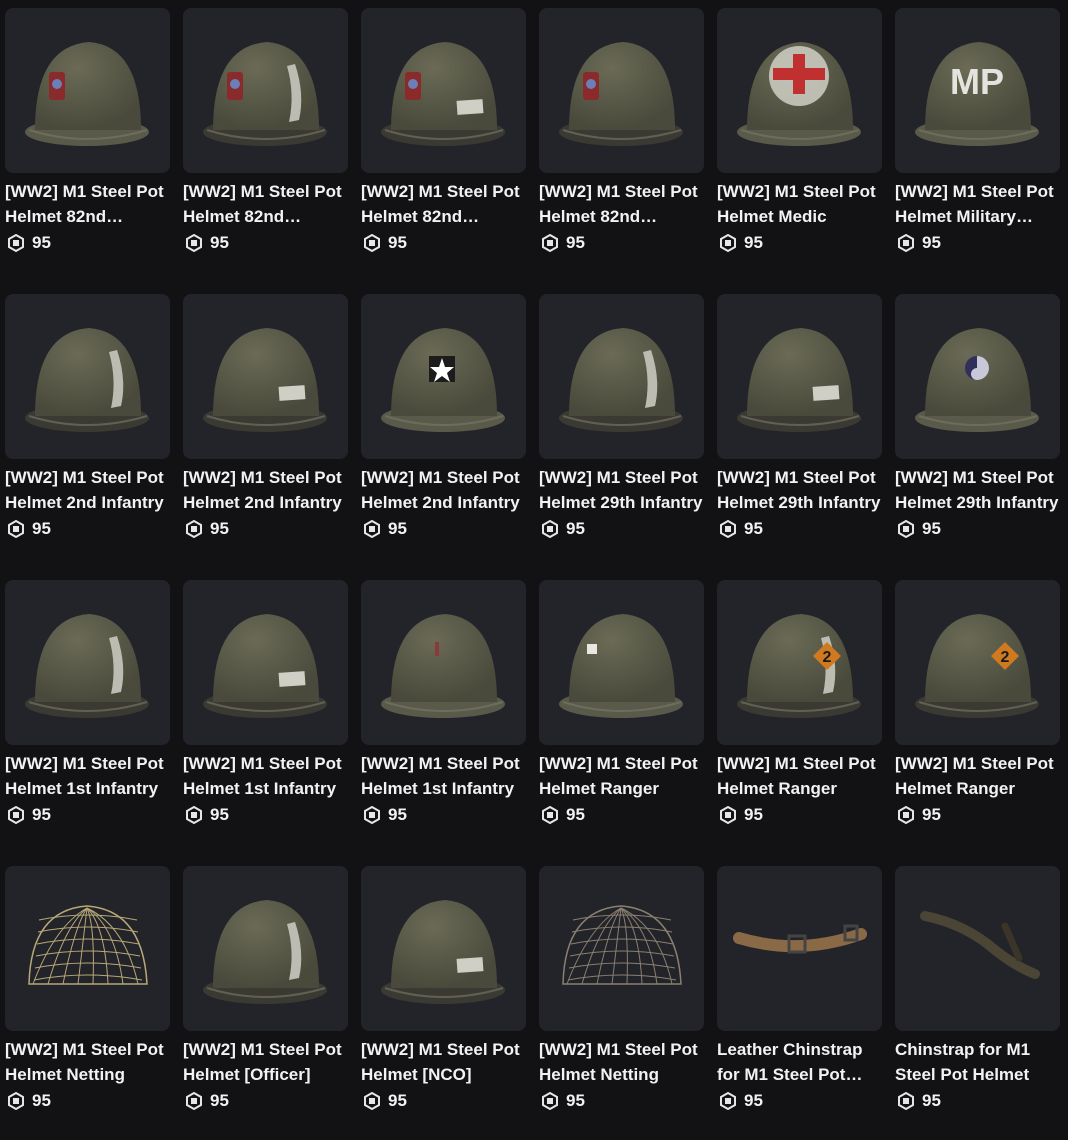 Image resolution: width=1068 pixels, height=1140 pixels. I want to click on item-card: [WW2] M1 Steel Pot Helmet Medic 95, so click(799, 145).